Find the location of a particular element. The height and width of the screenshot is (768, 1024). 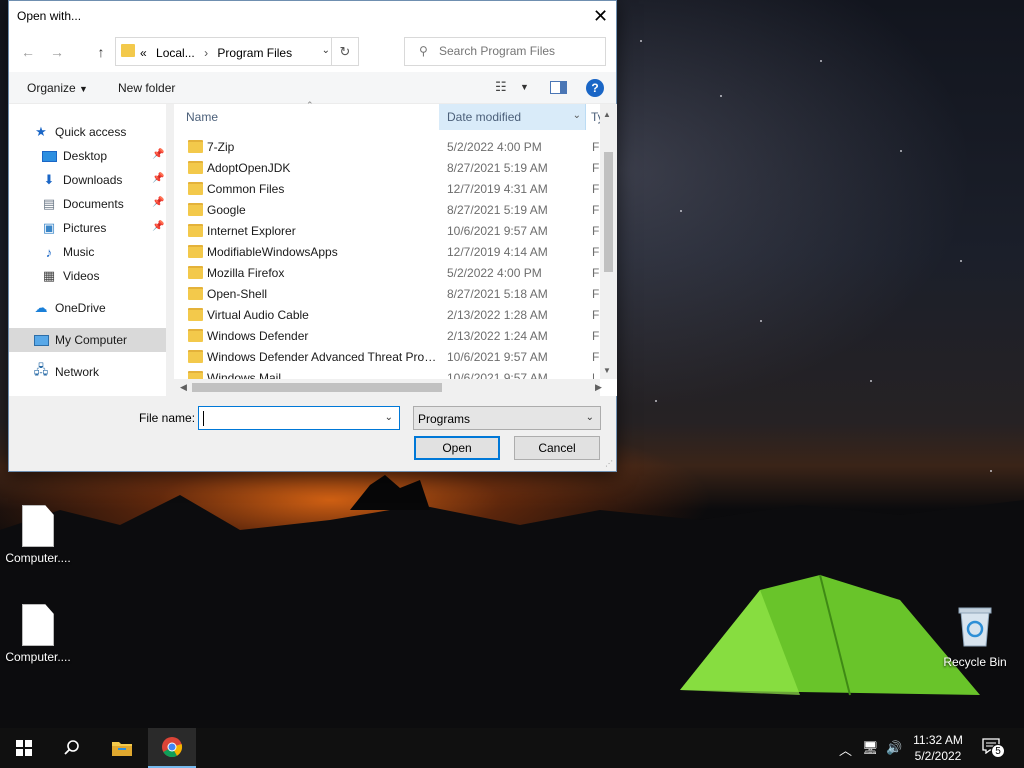

file-type-filter: Programs ⌄ is located at coordinates (507, 418).